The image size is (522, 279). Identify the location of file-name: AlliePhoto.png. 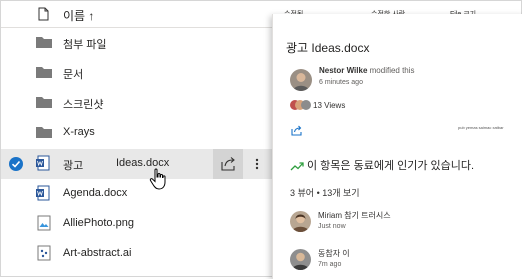
(98, 223).